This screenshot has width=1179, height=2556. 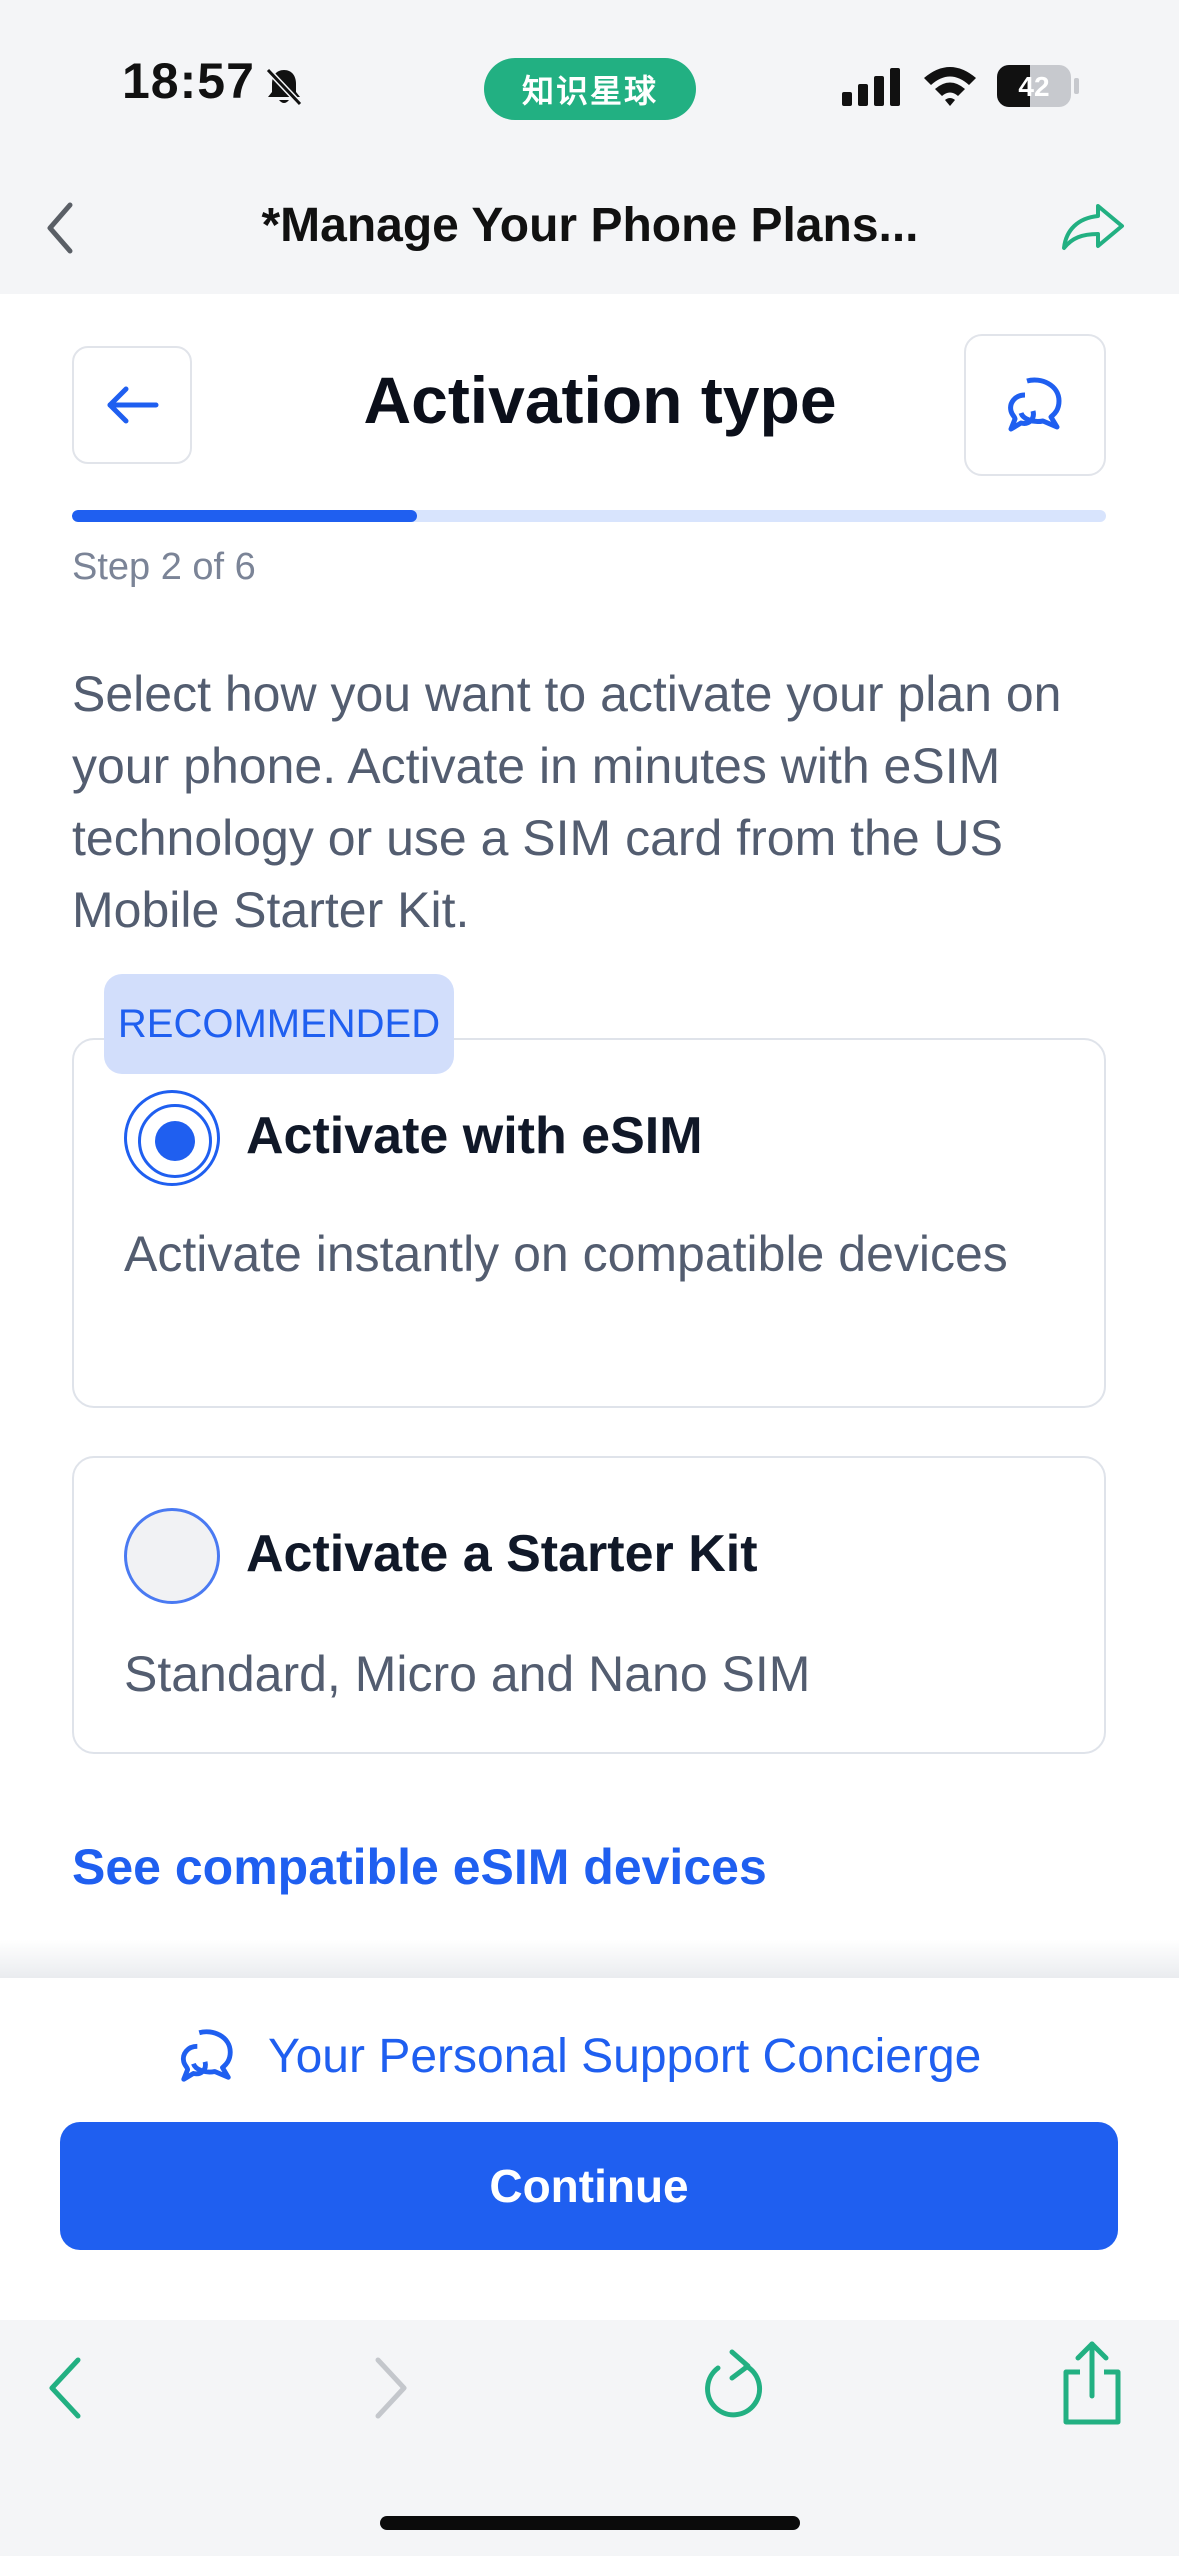 What do you see at coordinates (502, 1554) in the screenshot?
I see `option-title: Activate a Starter Kit` at bounding box center [502, 1554].